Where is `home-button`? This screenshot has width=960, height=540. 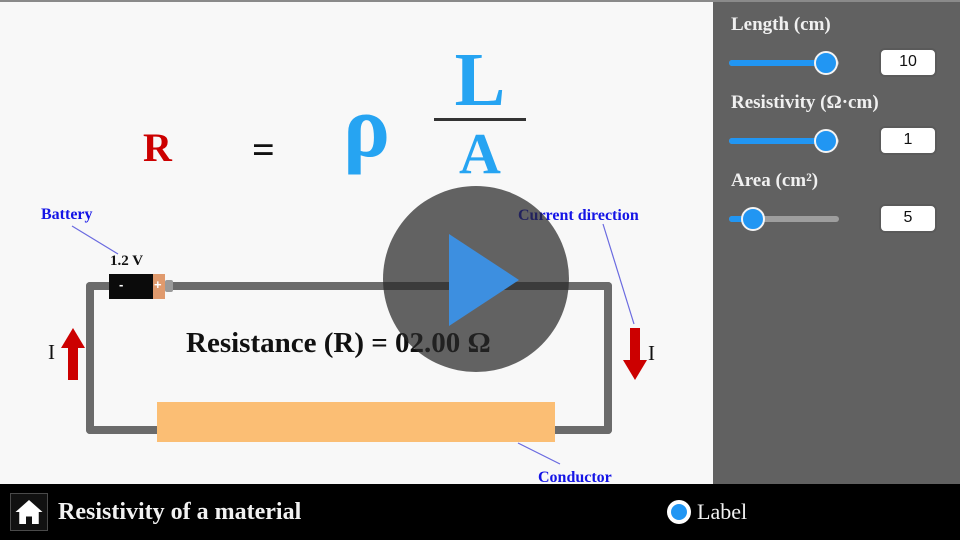 home-button is located at coordinates (29, 512).